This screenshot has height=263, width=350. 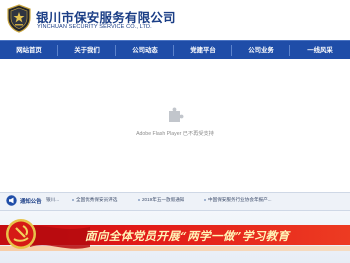 What do you see at coordinates (97, 199) in the screenshot?
I see `notice-text: 全国优秀保安员评选` at bounding box center [97, 199].